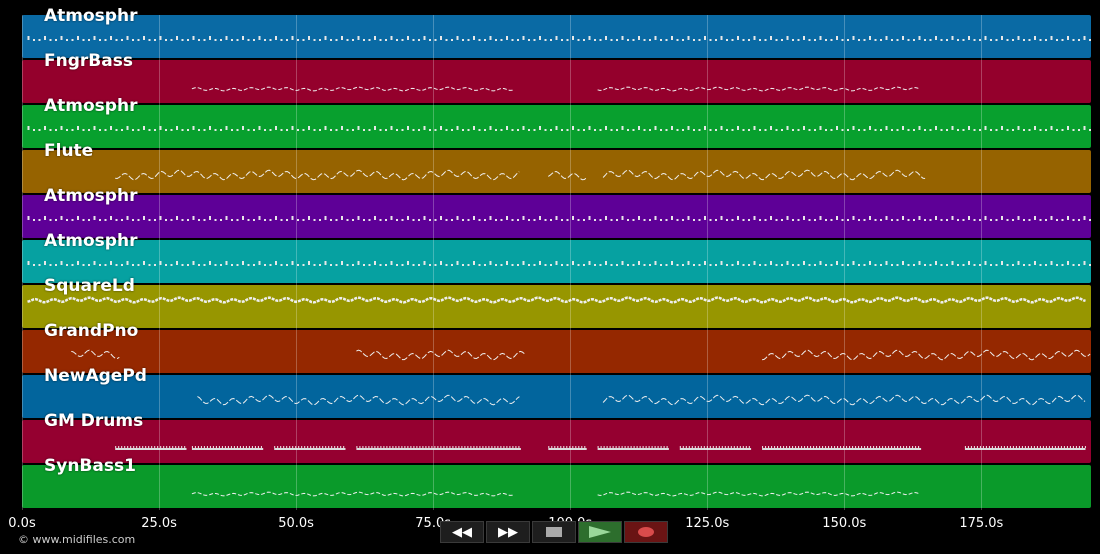  Describe the element at coordinates (556, 392) in the screenshot. I see `track-row: NewAgePd` at that location.